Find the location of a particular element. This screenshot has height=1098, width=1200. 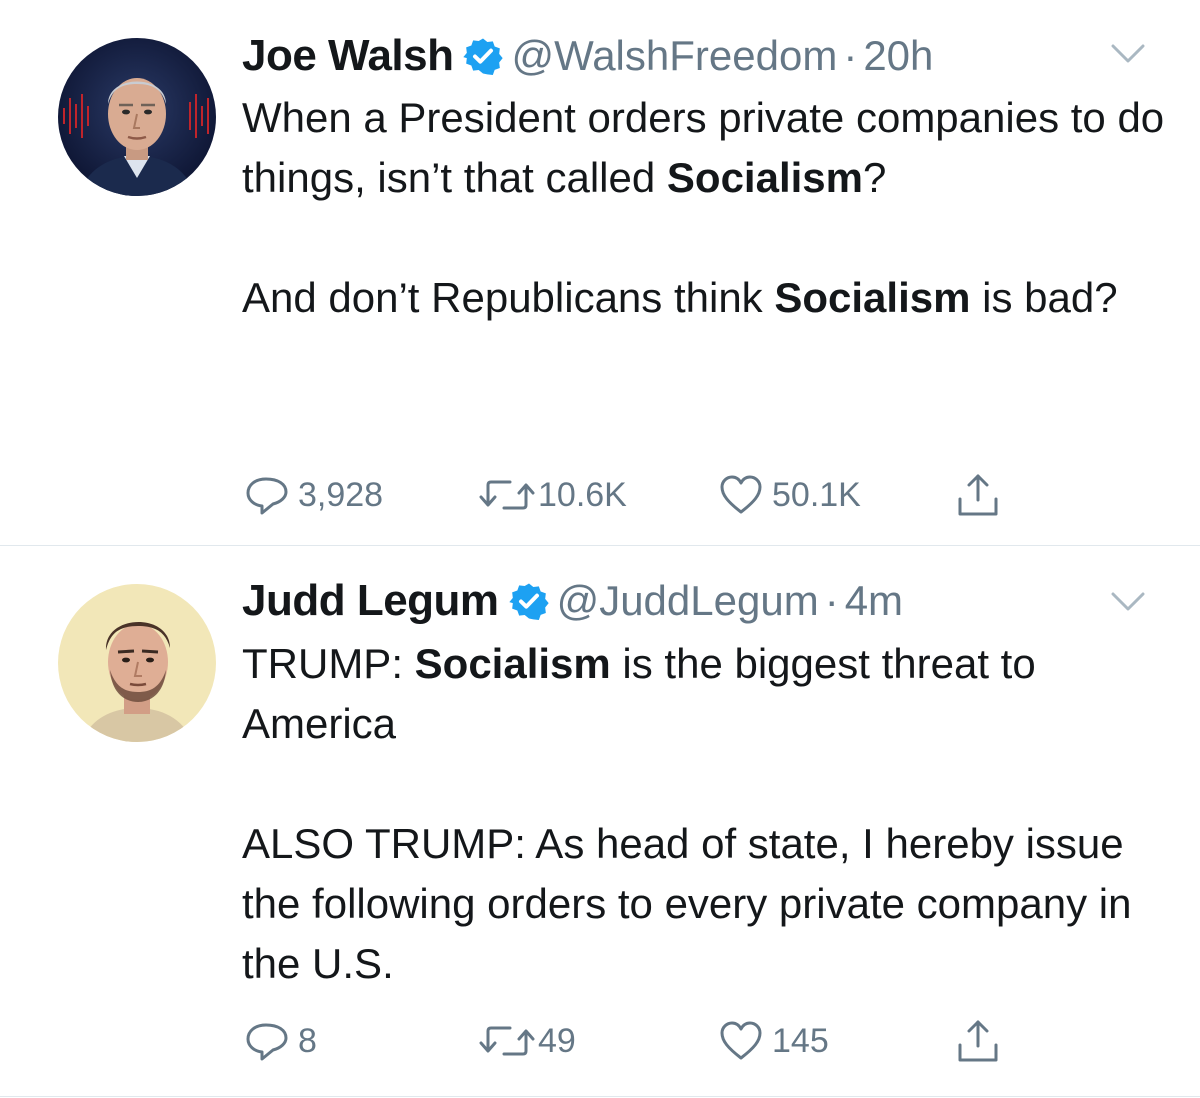

retweet-button: 10.6K is located at coordinates (552, 495).